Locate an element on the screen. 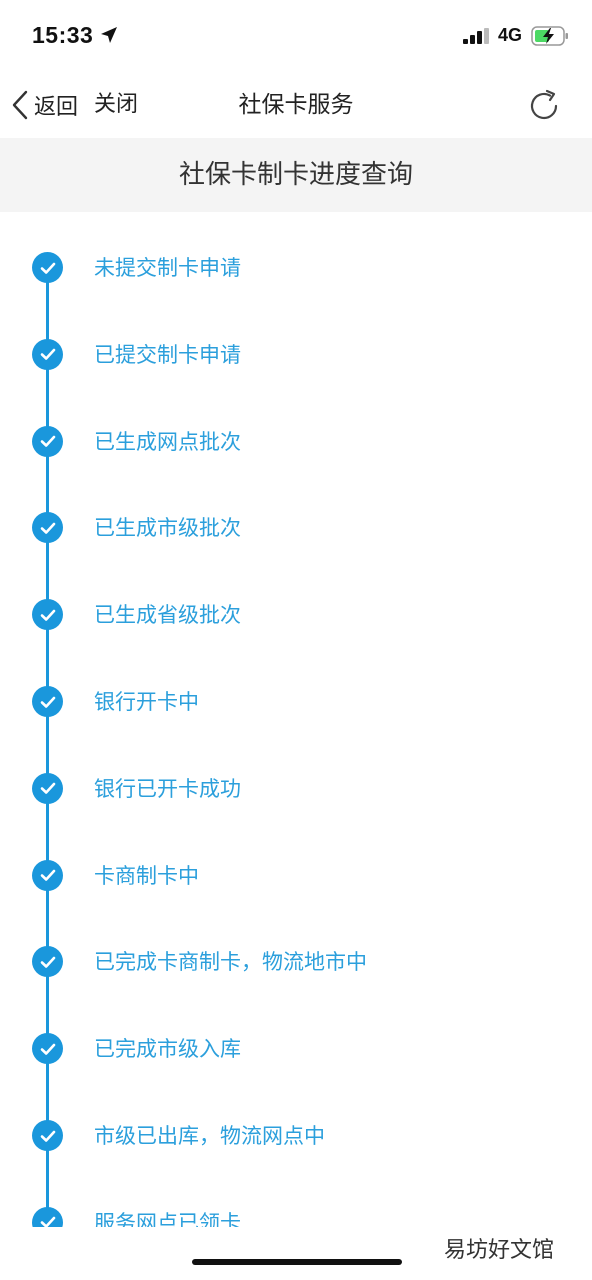 Image resolution: width=592 pixels, height=1280 pixels. step-label: 卡商制卡中 is located at coordinates (146, 875).